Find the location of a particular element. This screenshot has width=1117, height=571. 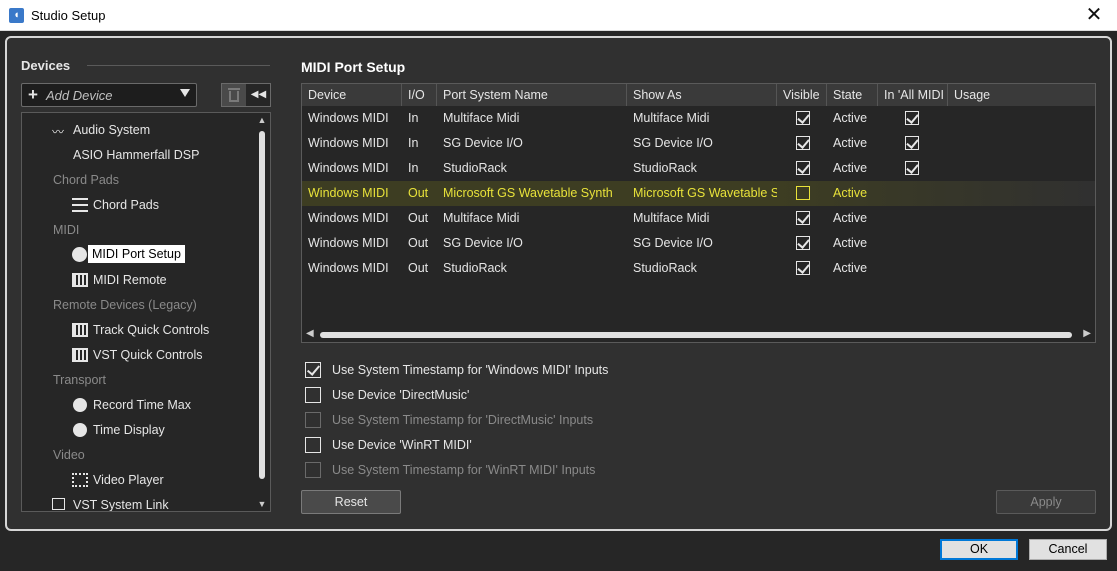

tree-item-chord-pads: Chord Pads is located at coordinates (140, 205).